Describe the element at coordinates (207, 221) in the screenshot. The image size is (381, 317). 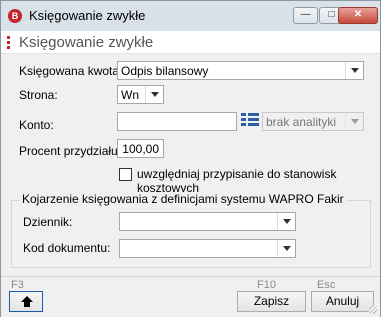
I see `dziennik-select` at that location.